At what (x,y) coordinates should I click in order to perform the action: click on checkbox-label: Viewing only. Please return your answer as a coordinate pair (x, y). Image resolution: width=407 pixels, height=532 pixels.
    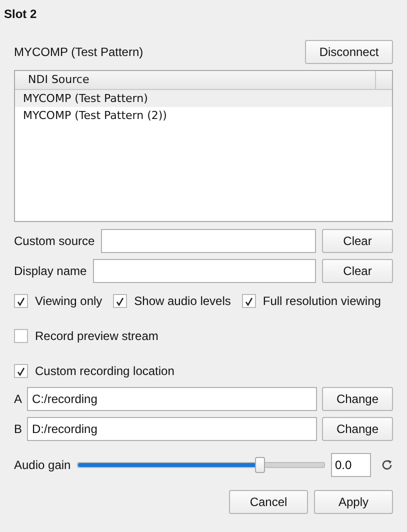
    Looking at the image, I should click on (68, 301).